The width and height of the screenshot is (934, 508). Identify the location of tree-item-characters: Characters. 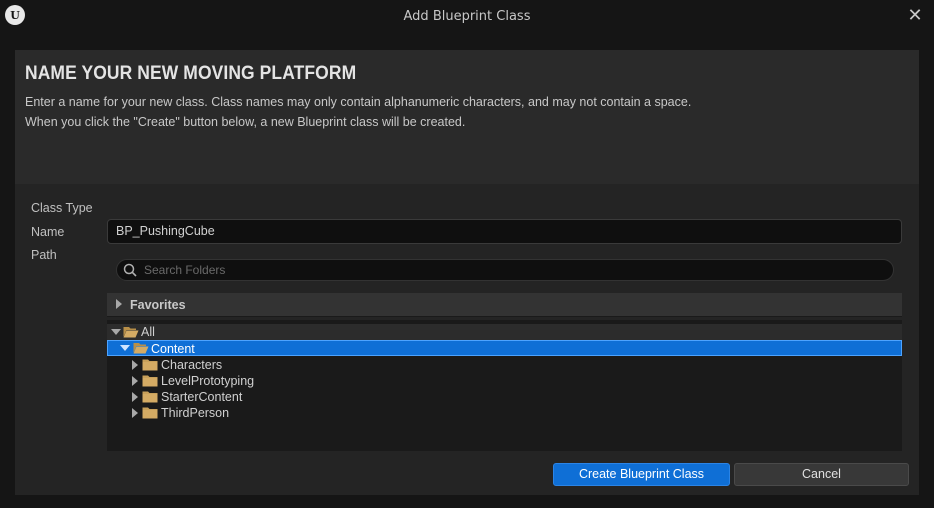
(504, 365).